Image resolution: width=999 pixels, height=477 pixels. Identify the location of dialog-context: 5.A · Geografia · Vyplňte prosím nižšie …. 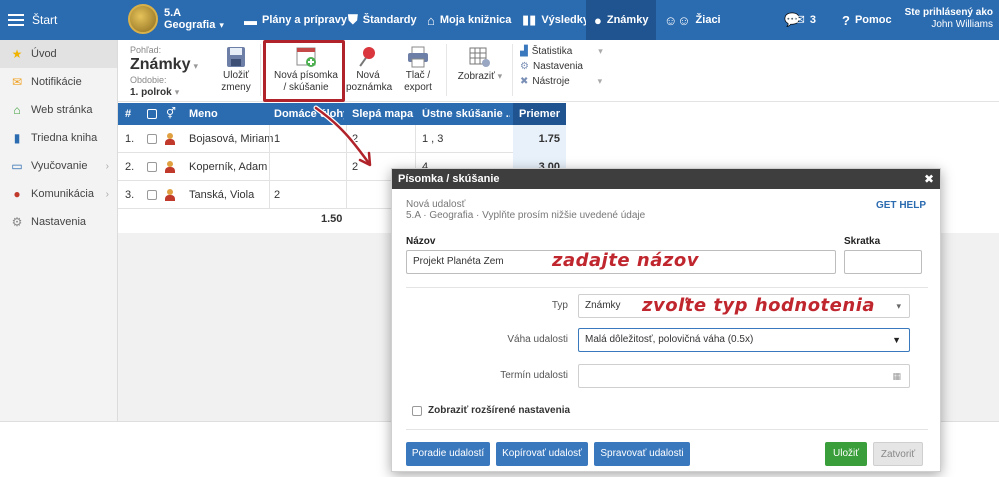
(526, 215).